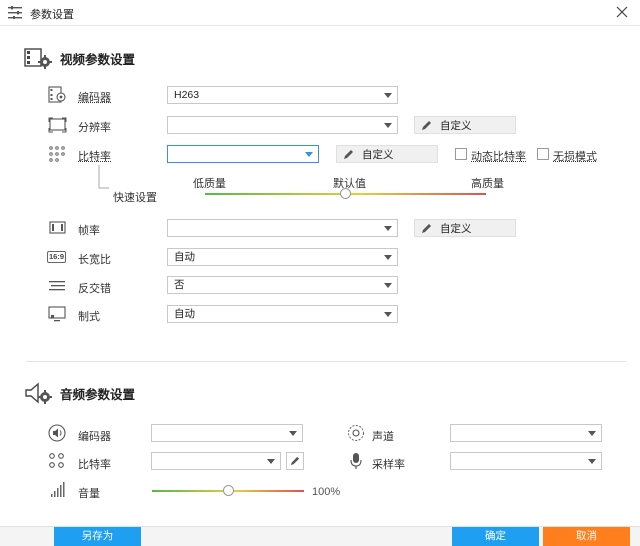 The width and height of the screenshot is (640, 546). I want to click on video-codec-label: 编码器, so click(94, 98).